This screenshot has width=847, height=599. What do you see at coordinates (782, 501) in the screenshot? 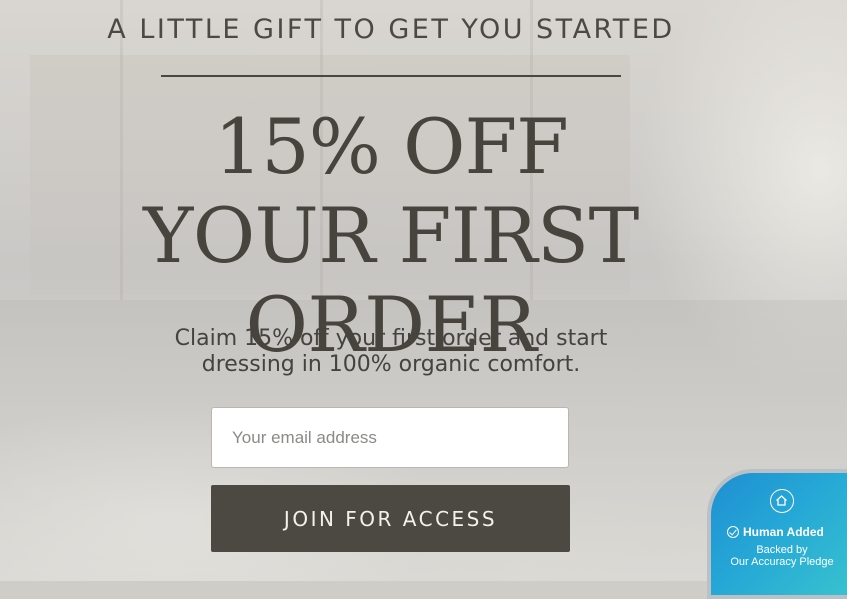
I see `home-icon` at bounding box center [782, 501].